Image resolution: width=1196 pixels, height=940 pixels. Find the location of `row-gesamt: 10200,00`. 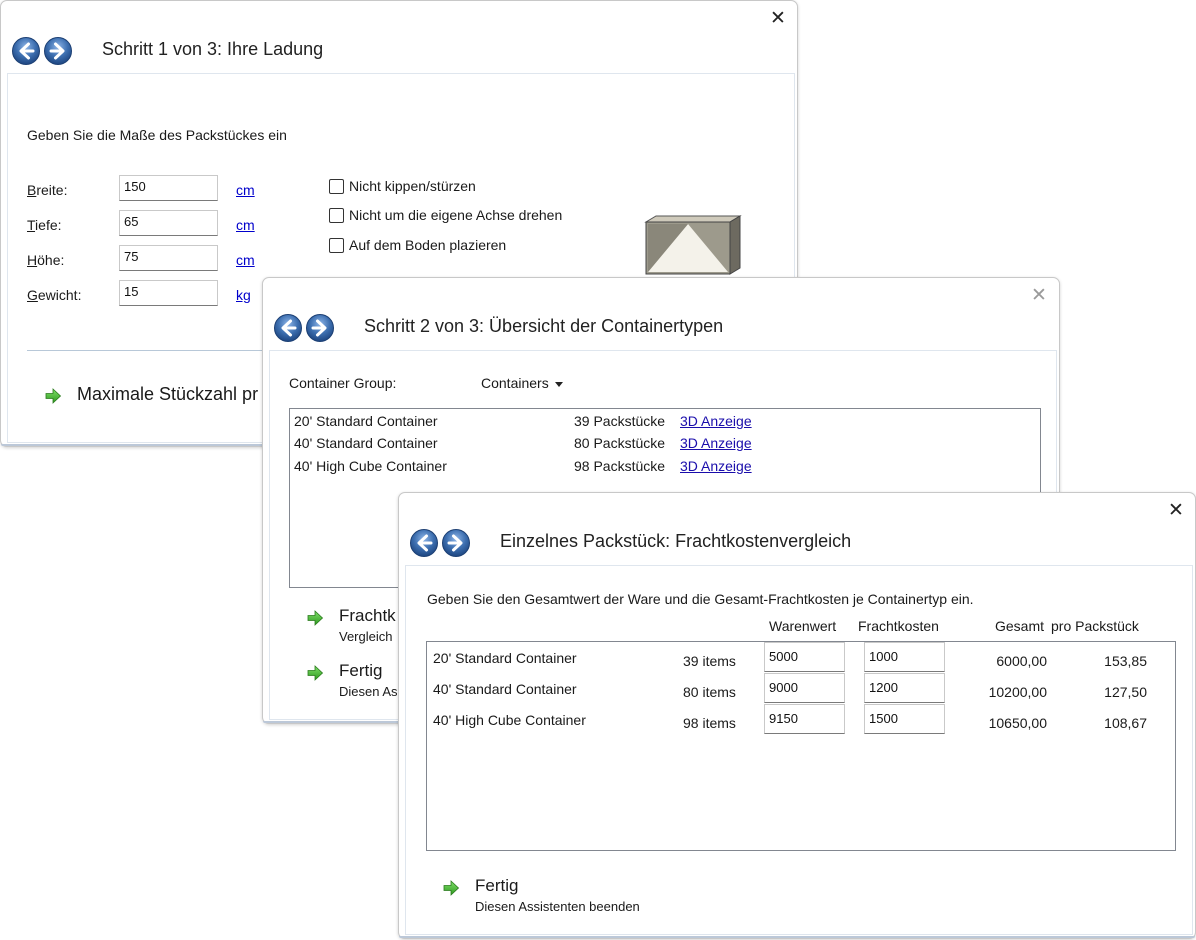

row-gesamt: 10200,00 is located at coordinates (1017, 692).